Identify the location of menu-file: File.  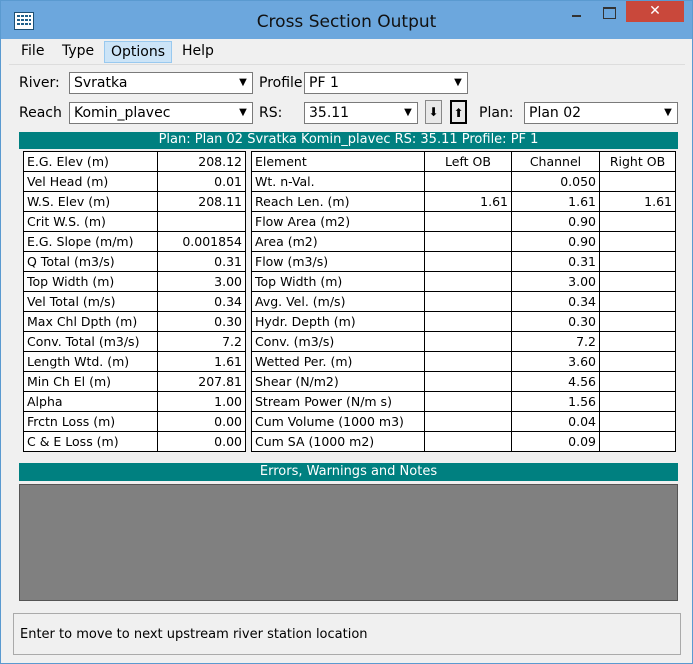
(32, 52).